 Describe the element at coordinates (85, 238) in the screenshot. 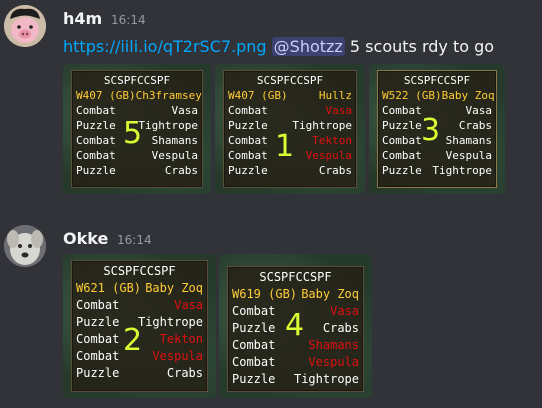

I see `username: Okke` at that location.